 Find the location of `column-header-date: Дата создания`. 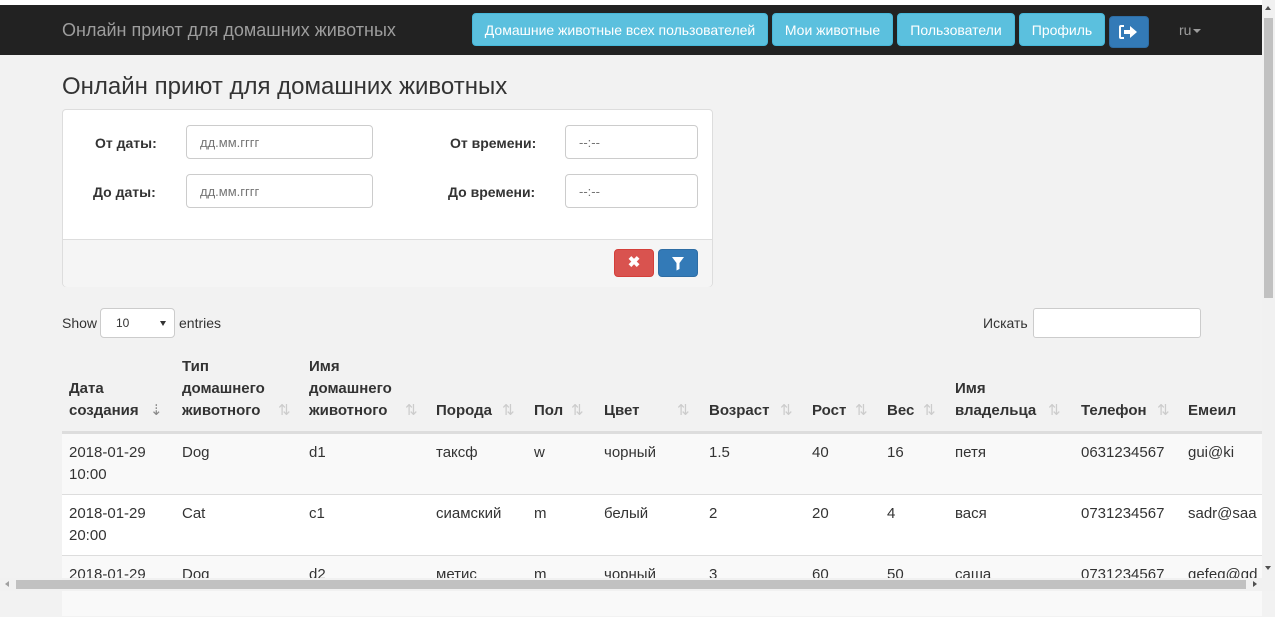

column-header-date: Дата создания is located at coordinates (104, 400).